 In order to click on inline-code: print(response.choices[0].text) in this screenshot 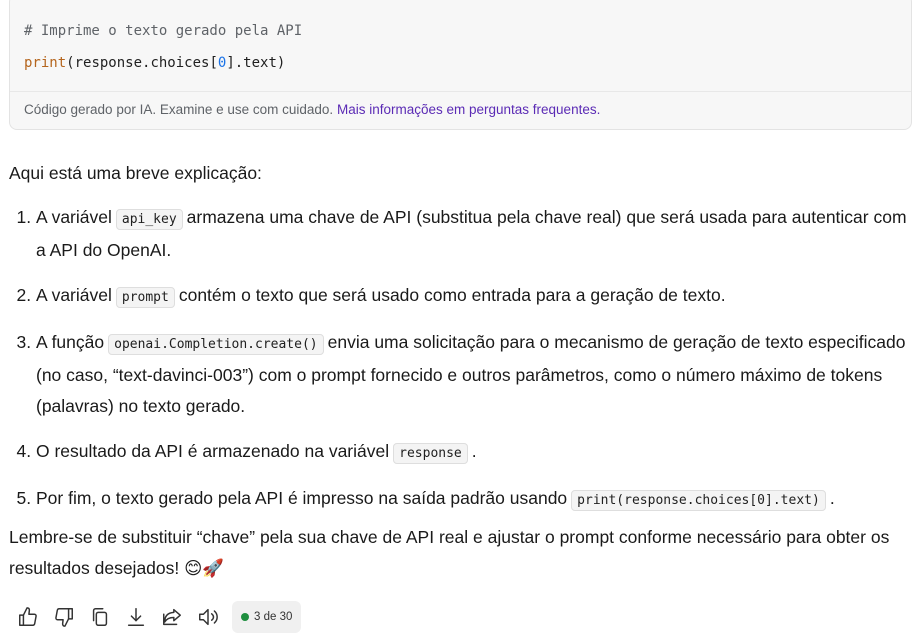, I will do `click(698, 500)`.